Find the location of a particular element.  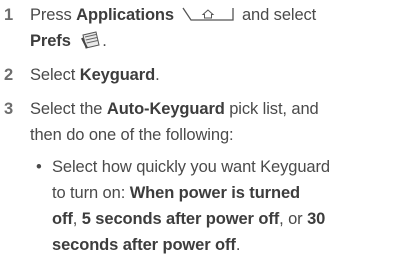

step-1-line-2: Prefs . is located at coordinates (68, 43).